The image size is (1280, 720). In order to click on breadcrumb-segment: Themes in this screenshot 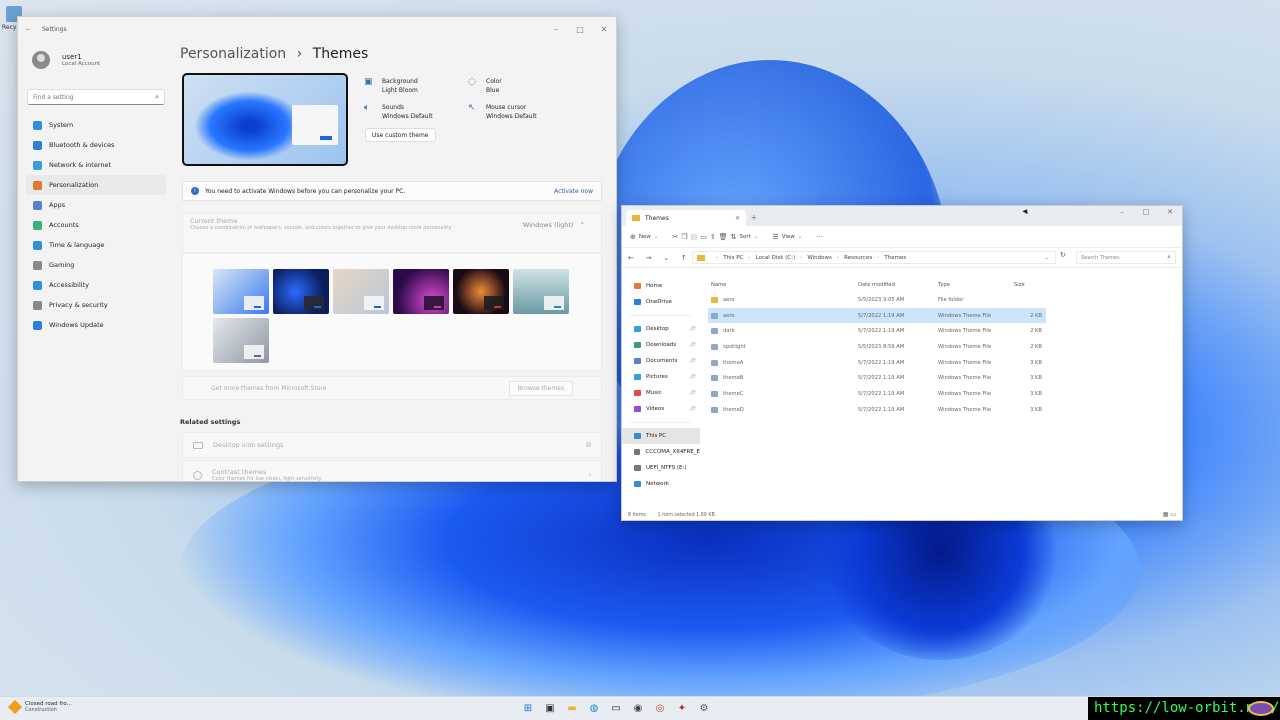, I will do `click(895, 258)`.